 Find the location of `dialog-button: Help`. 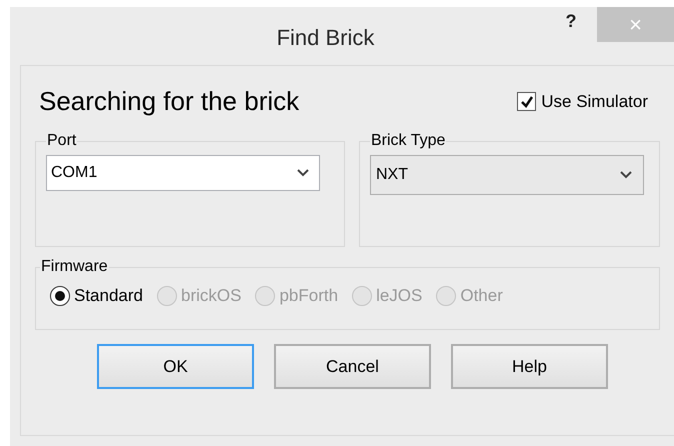

dialog-button: Help is located at coordinates (529, 366).